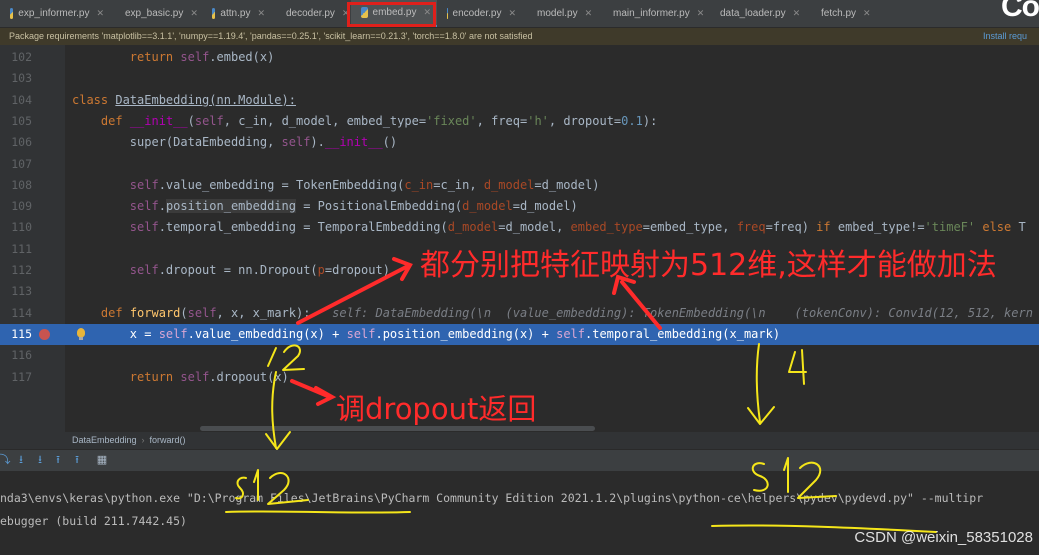 This screenshot has width=1039, height=555. What do you see at coordinates (641, 305) in the screenshot?
I see `arrow-to-temporal-embedding` at bounding box center [641, 305].